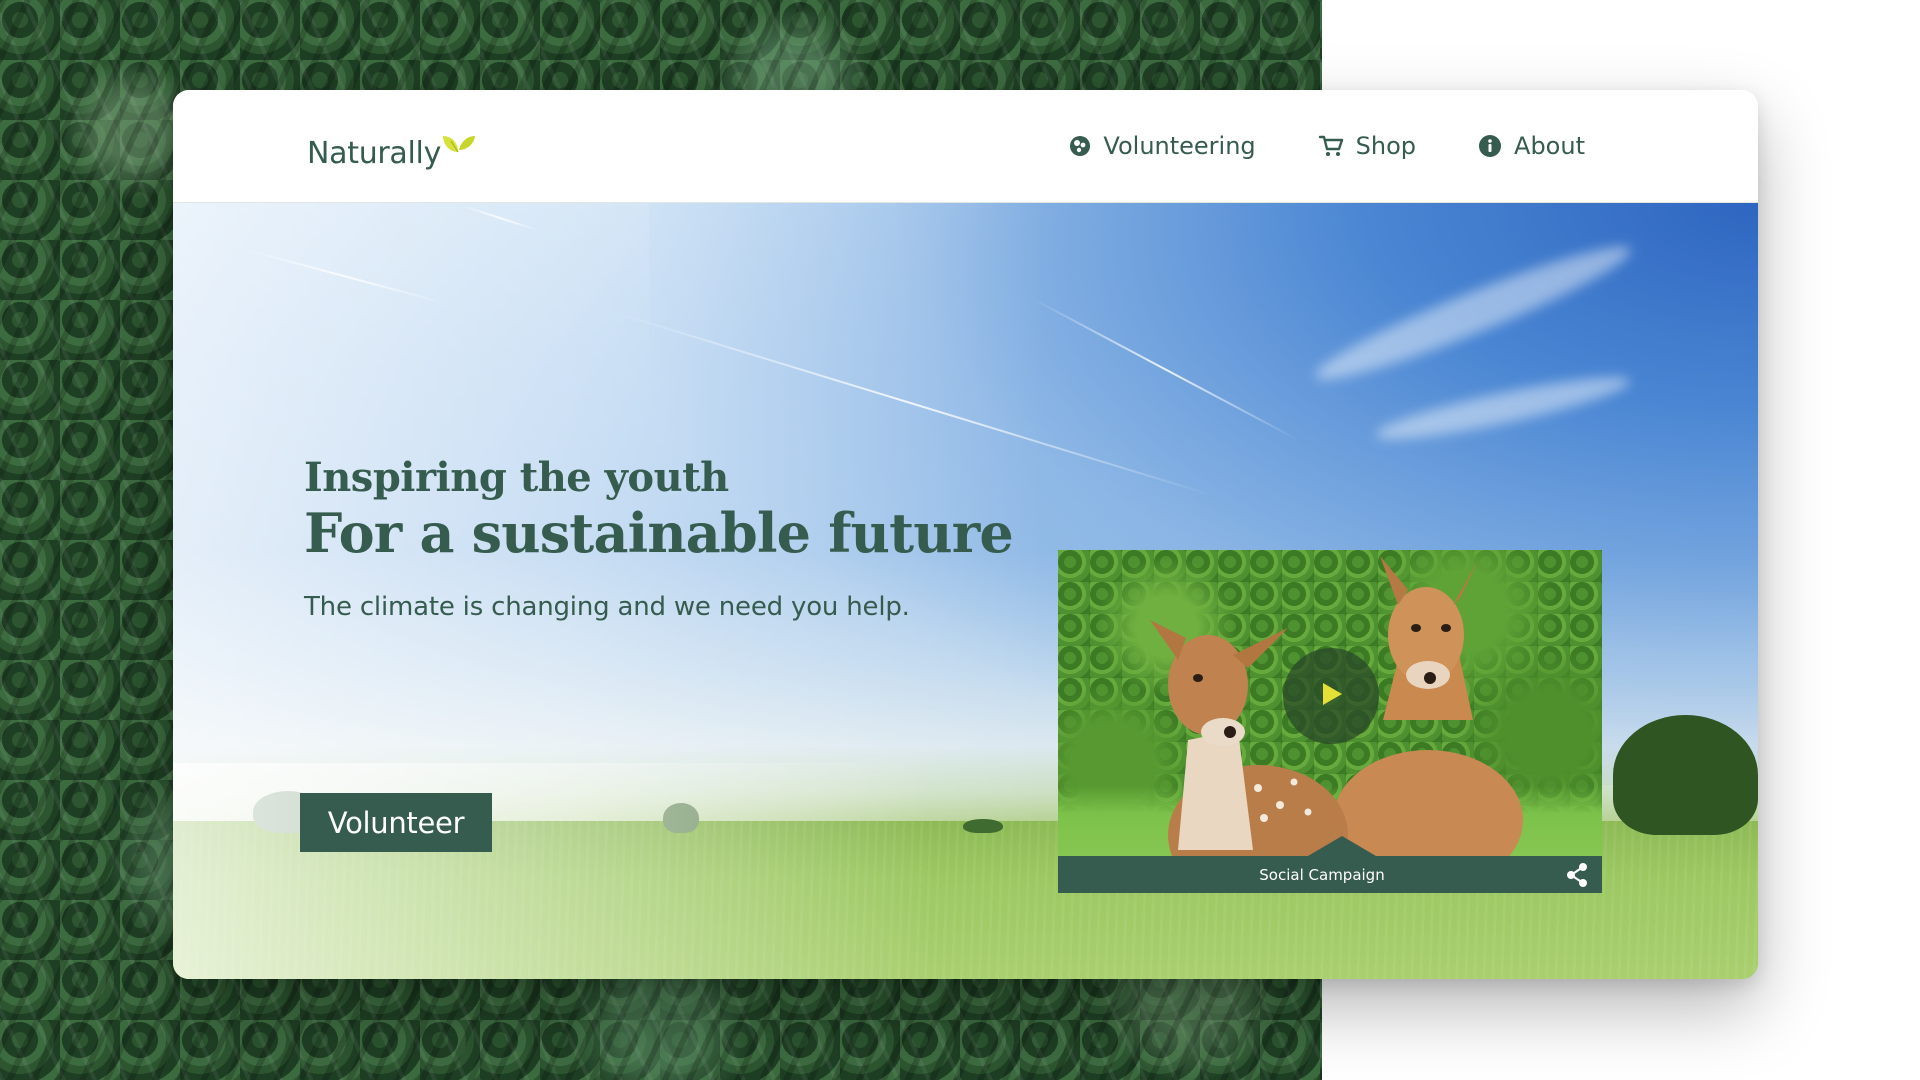 Image resolution: width=1920 pixels, height=1080 pixels. I want to click on nav-label-volunteering: Volunteering, so click(1179, 146).